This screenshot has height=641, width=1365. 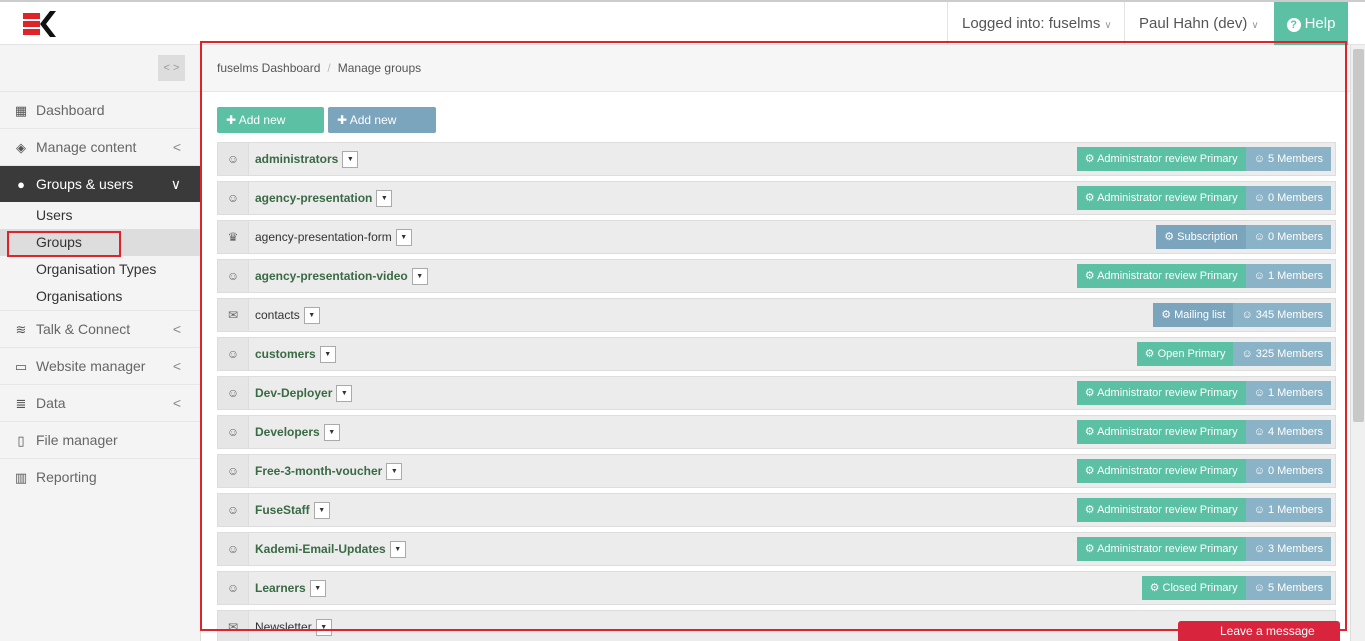 I want to click on sidebar-item-data: ≣ Data <, so click(x=100, y=402).